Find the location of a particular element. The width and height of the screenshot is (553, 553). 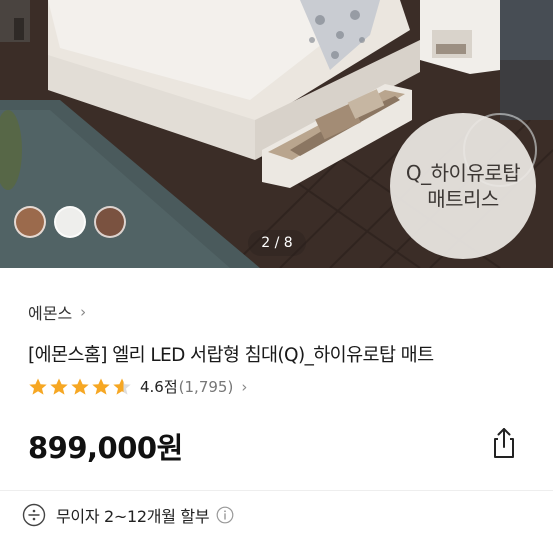

badge-line-2: 매트리스 is located at coordinates (463, 199).